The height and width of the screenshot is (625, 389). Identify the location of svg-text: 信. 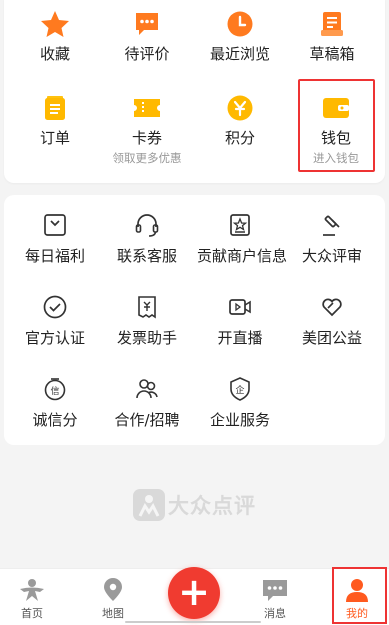
(54, 391).